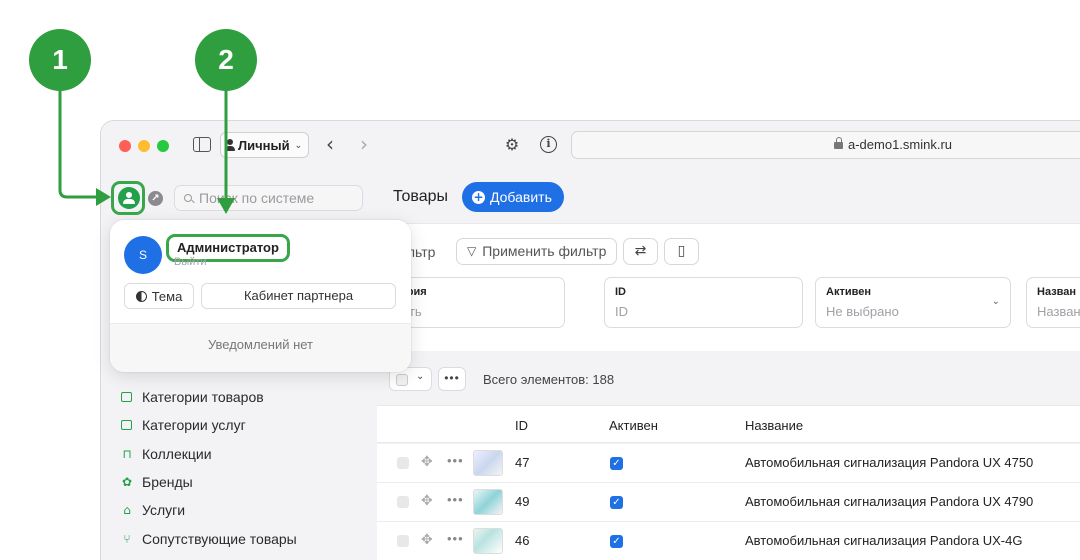  What do you see at coordinates (219, 538) in the screenshot?
I see `sidebar-item-label: Сопутствующие товары` at bounding box center [219, 538].